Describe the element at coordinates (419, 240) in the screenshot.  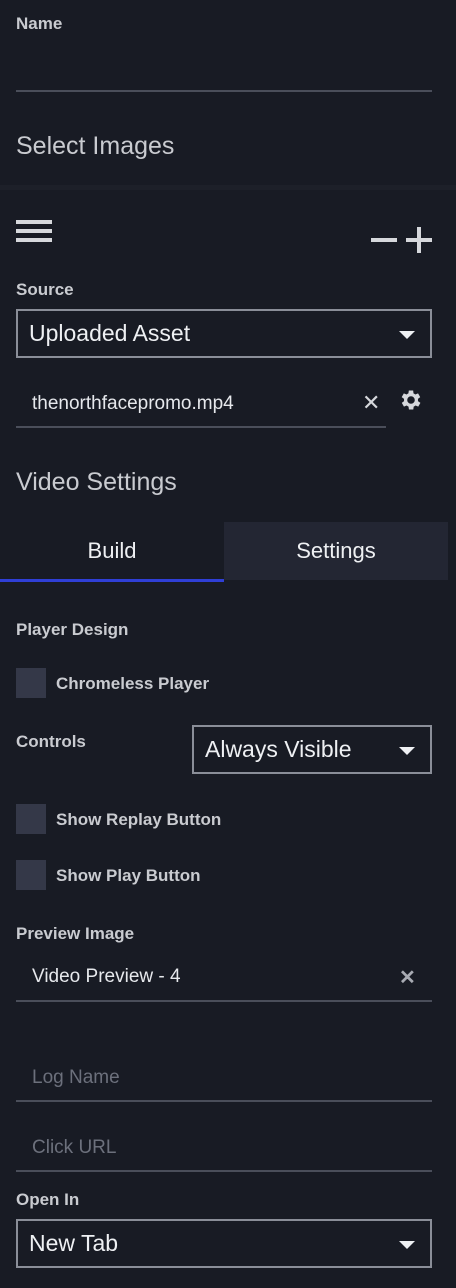
I see `plus-icon` at that location.